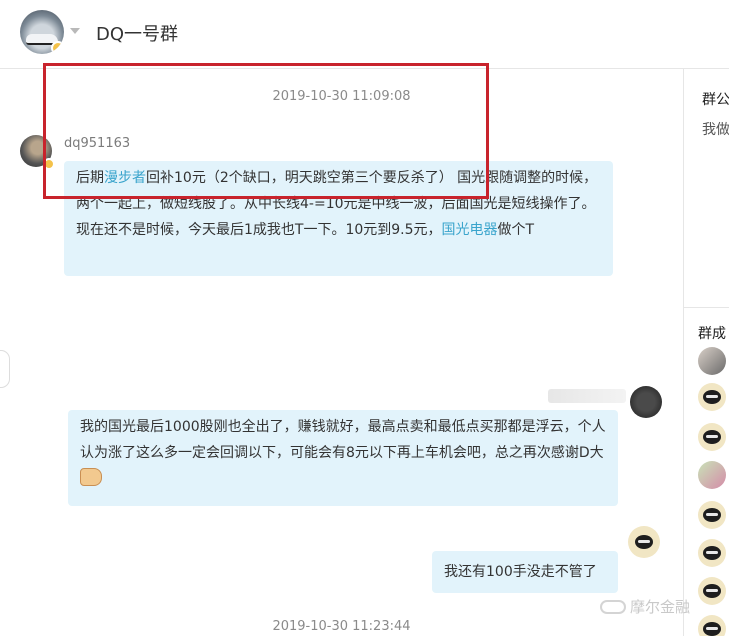  What do you see at coordinates (97, 143) in the screenshot?
I see `sender-name: dq951163` at bounding box center [97, 143].